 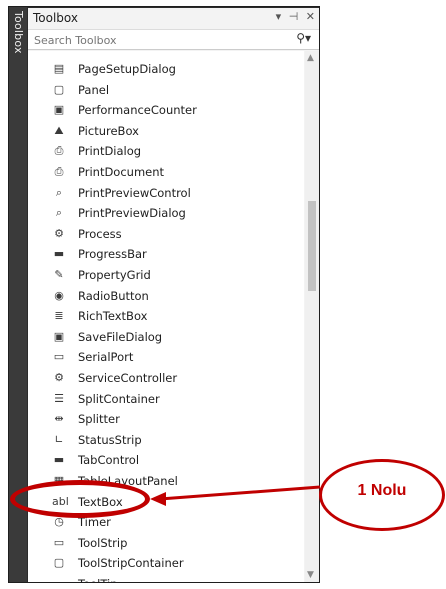 What do you see at coordinates (80, 499) in the screenshot?
I see `textbox-highlight-ellipse` at bounding box center [80, 499].